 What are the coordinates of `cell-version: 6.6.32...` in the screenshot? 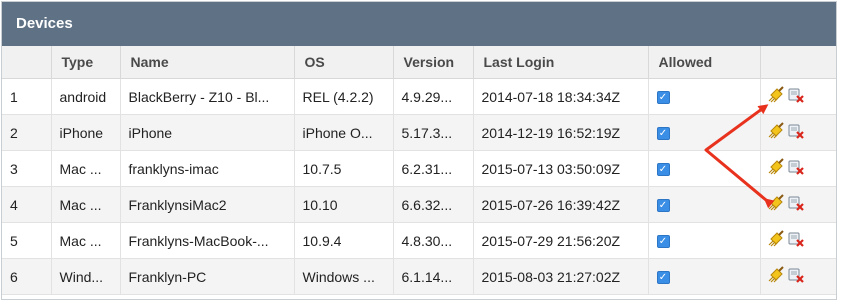 It's located at (433, 204).